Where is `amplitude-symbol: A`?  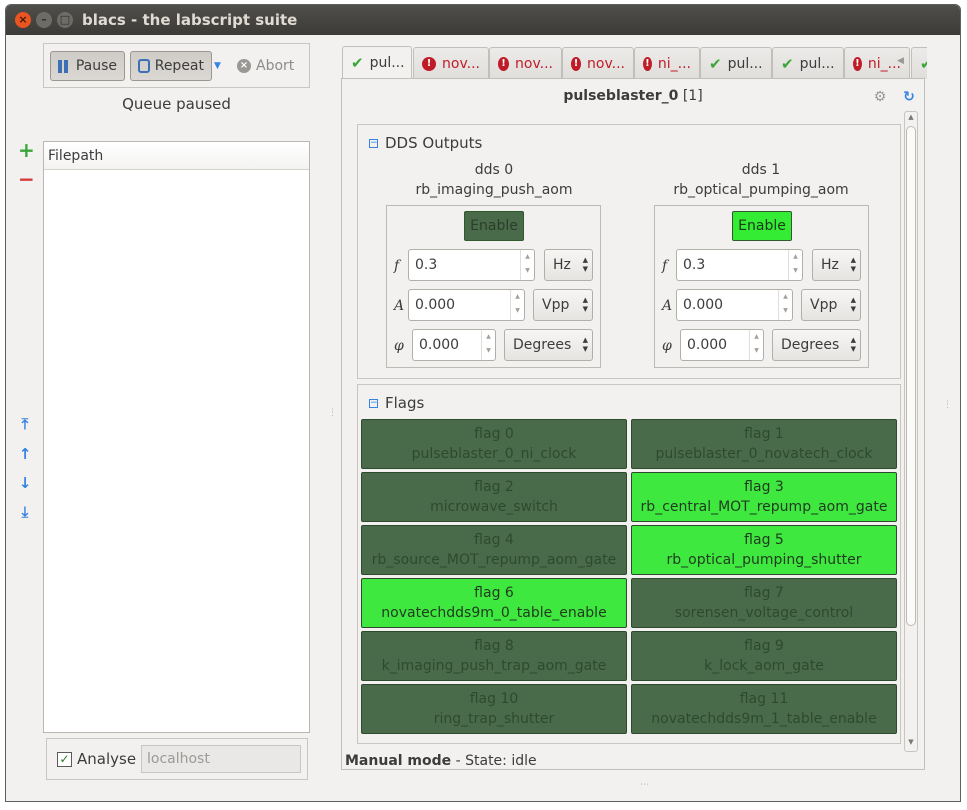 amplitude-symbol: A is located at coordinates (667, 306).